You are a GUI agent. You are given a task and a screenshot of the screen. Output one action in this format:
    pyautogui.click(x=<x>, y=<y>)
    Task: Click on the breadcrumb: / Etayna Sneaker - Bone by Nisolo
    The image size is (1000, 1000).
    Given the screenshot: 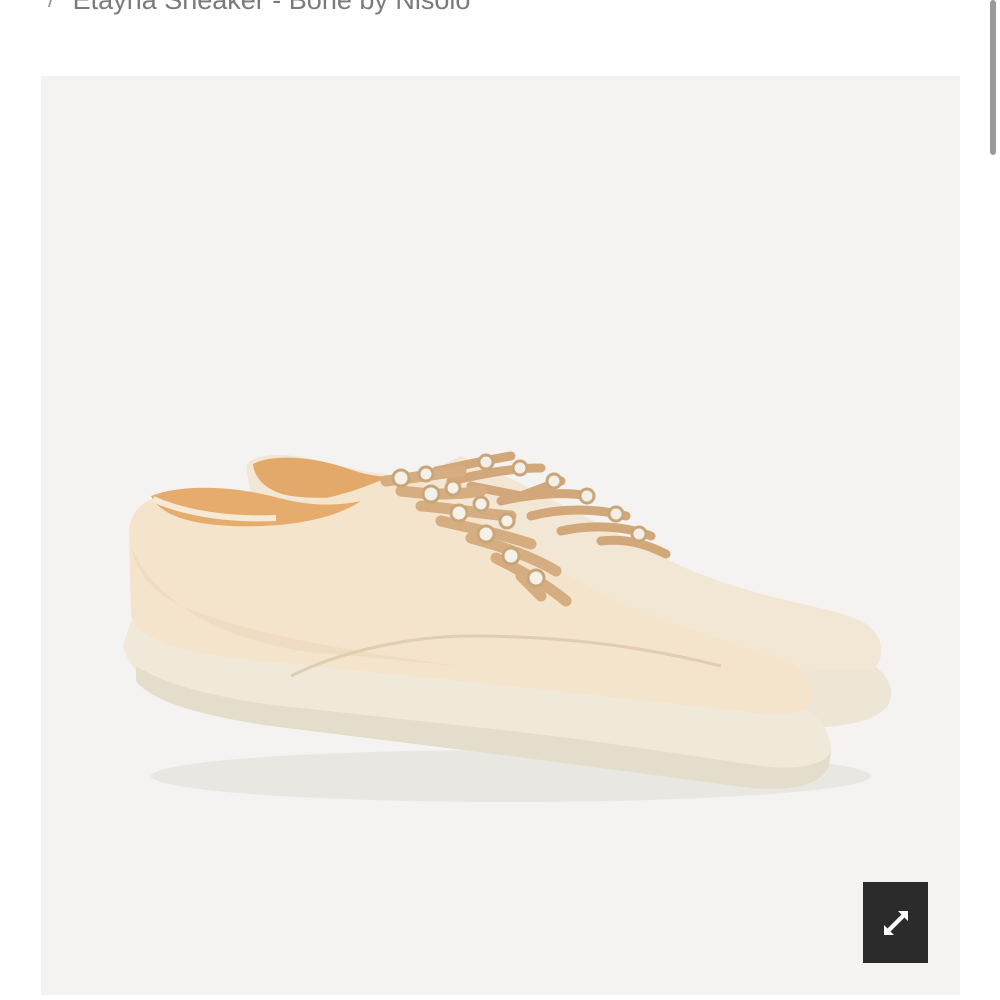 What is the action you would take?
    pyautogui.click(x=259, y=8)
    